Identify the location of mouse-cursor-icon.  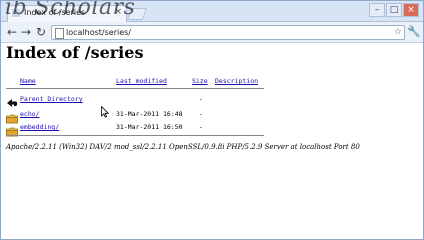
(105, 110).